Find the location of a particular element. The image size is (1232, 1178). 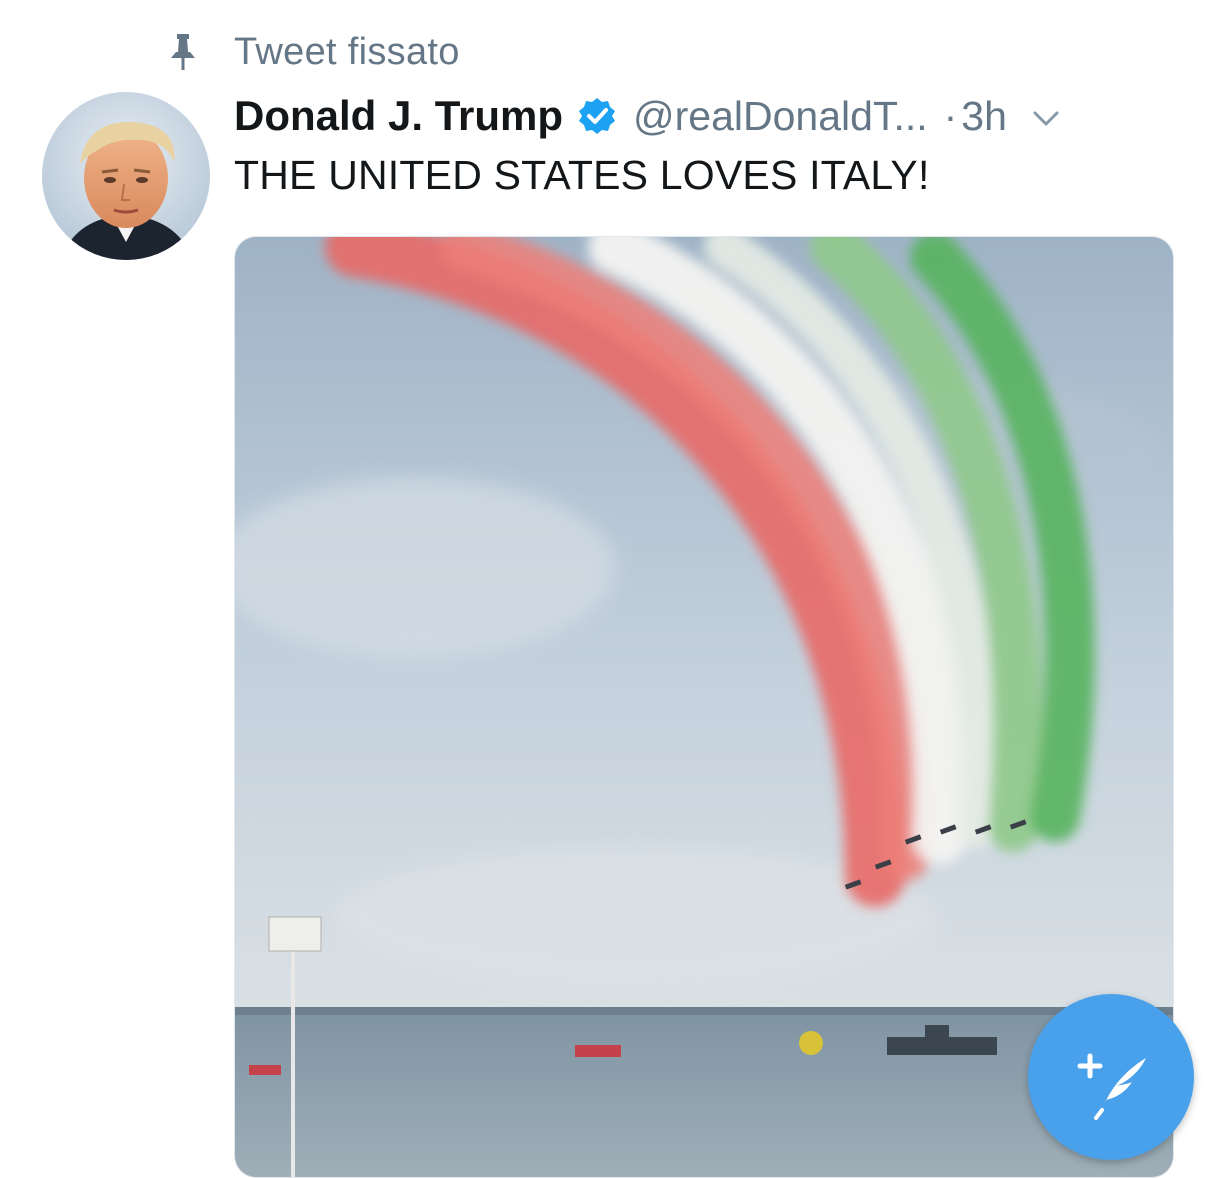

tweet-header: Donald J. Trump @realDonaldT... · 3h is located at coordinates (648, 116).